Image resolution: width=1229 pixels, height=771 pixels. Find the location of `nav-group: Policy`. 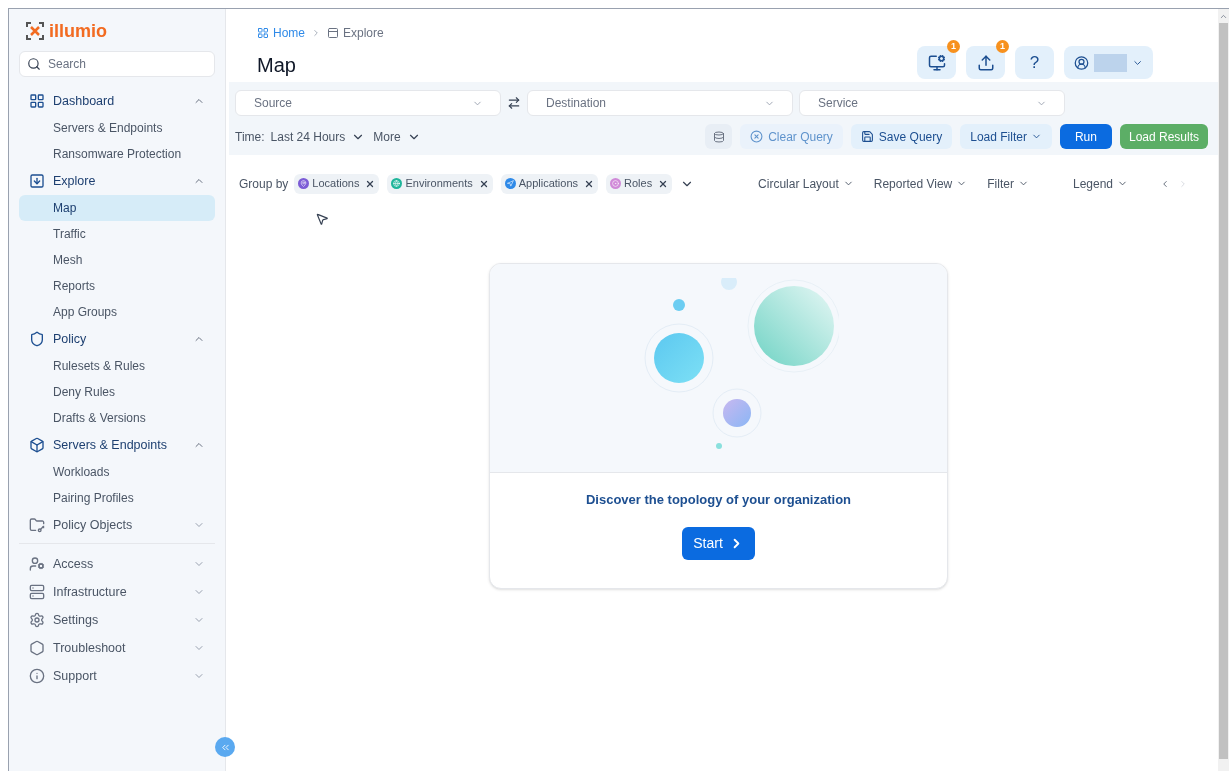

nav-group: Policy is located at coordinates (117, 339).